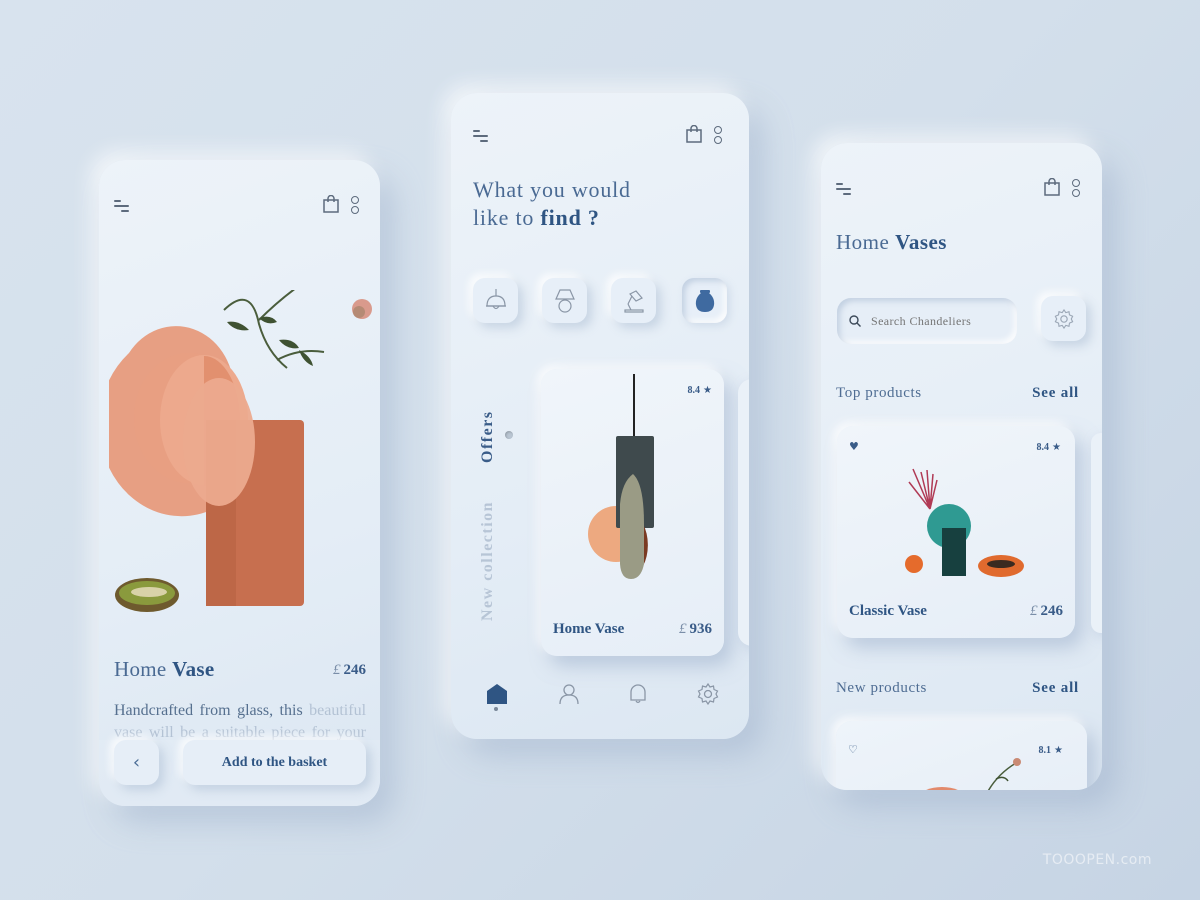  Describe the element at coordinates (496, 709) in the screenshot. I see `active-nav-indicator` at that location.